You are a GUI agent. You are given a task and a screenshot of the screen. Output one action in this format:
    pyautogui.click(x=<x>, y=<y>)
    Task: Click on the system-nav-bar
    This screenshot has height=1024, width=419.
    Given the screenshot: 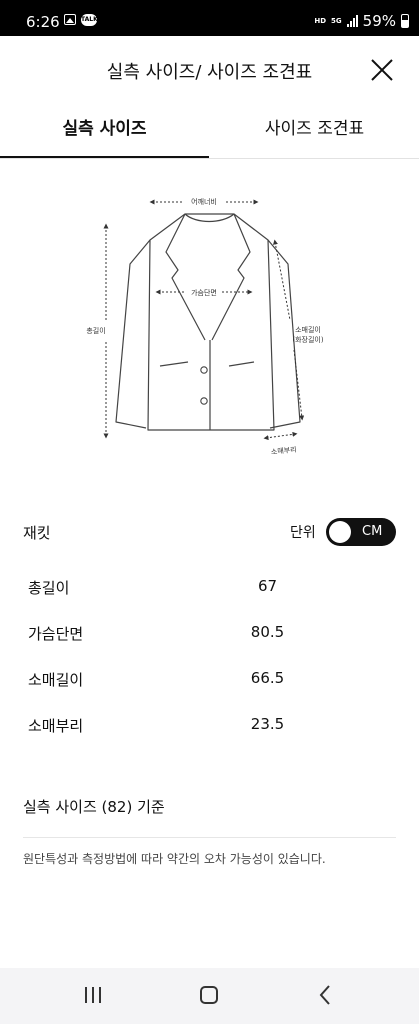 What is the action you would take?
    pyautogui.click(x=209, y=996)
    